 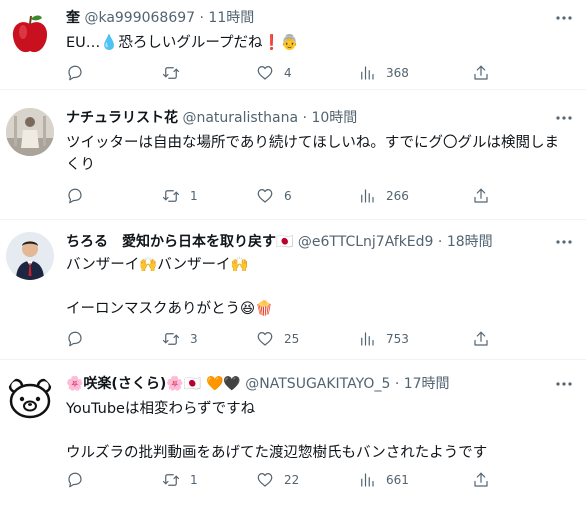 What do you see at coordinates (383, 339) in the screenshot?
I see `views-button: 753` at bounding box center [383, 339].